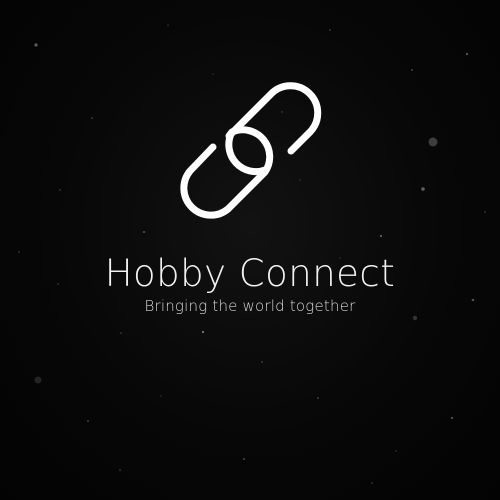 The image size is (500, 500). Describe the element at coordinates (250, 273) in the screenshot. I see `brand-title: Hobby Connect` at that location.